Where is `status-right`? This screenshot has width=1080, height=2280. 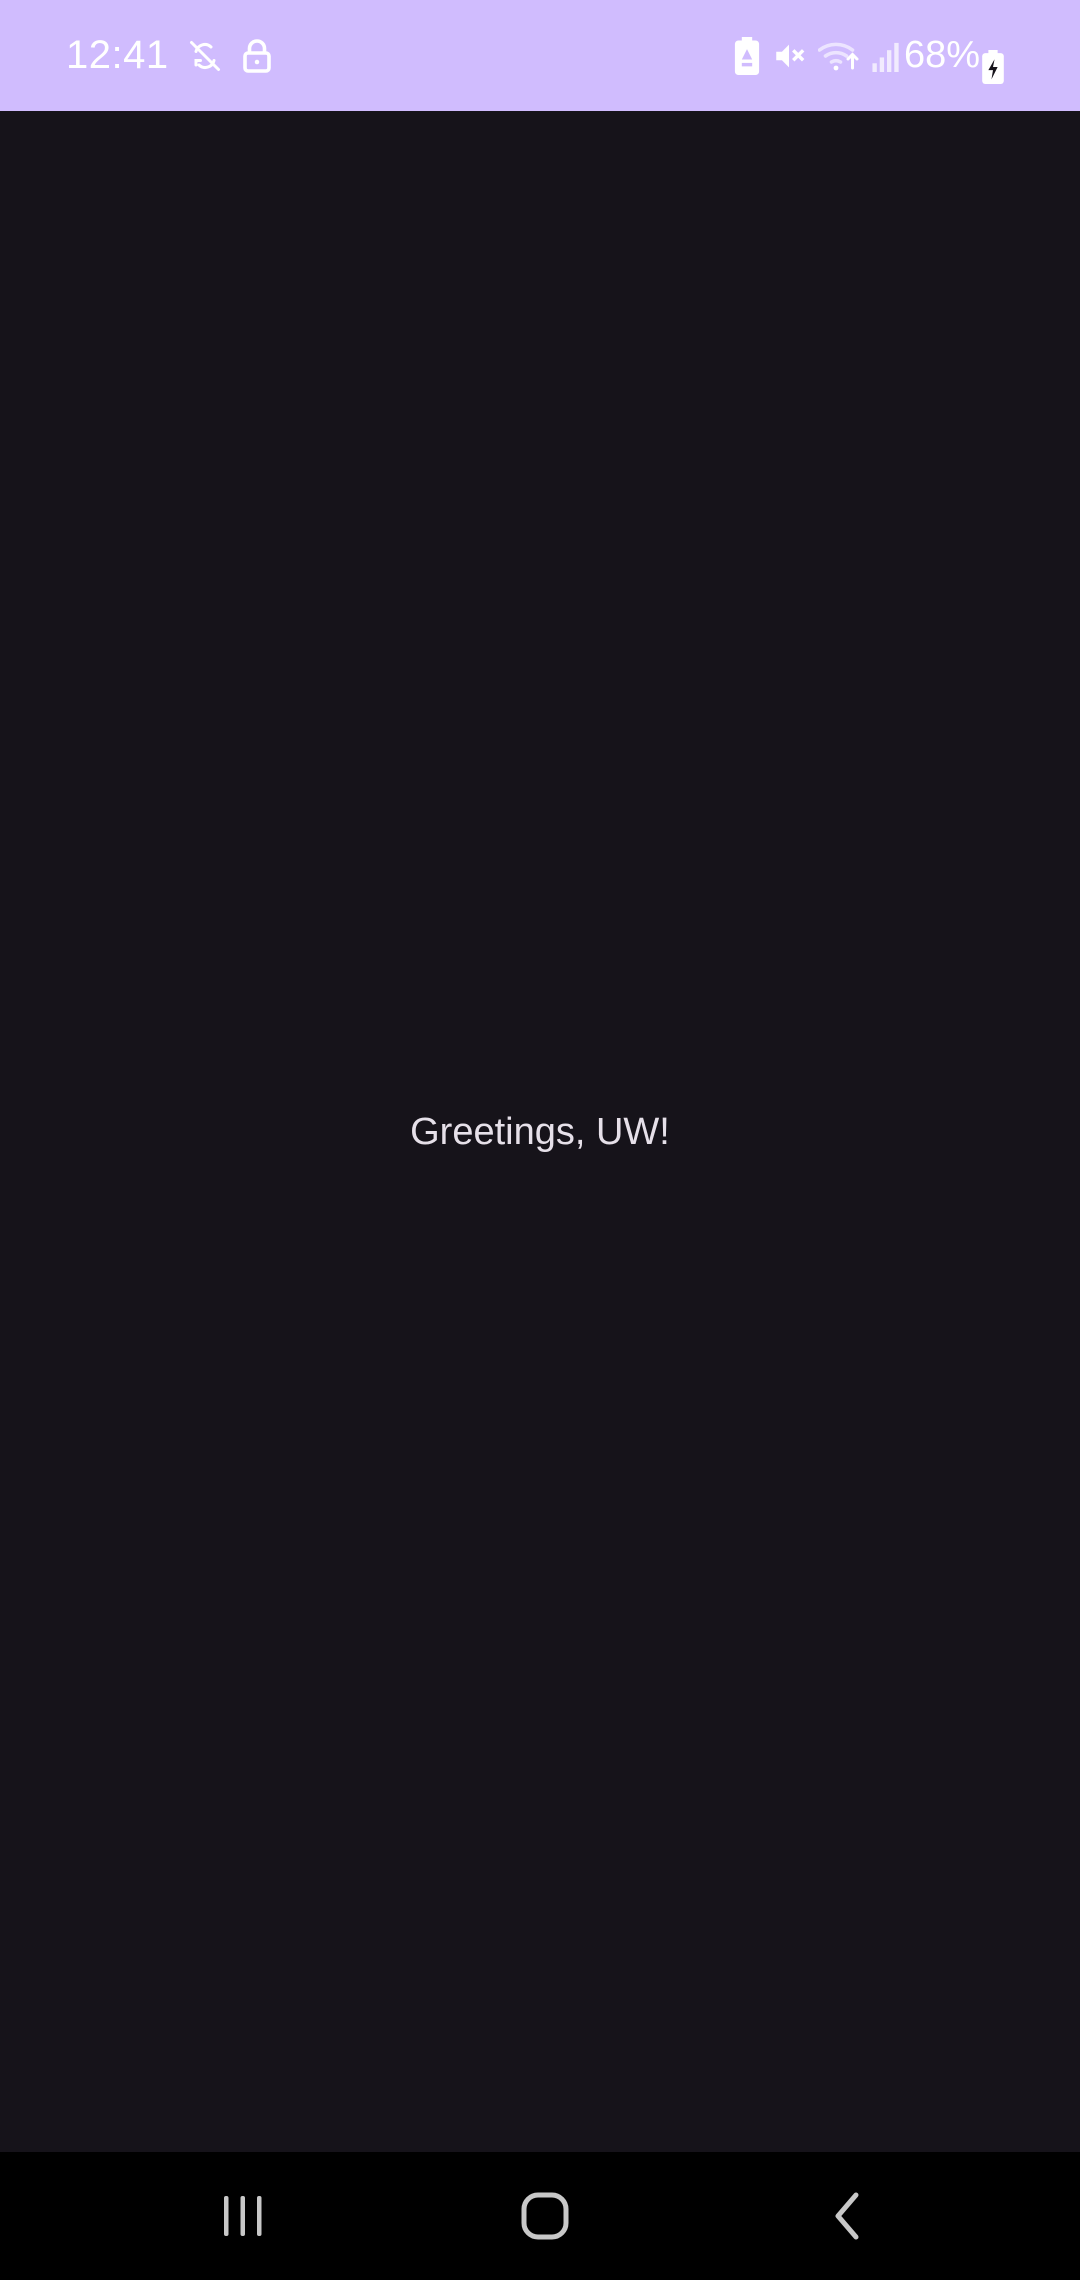
status-right is located at coordinates (818, 55).